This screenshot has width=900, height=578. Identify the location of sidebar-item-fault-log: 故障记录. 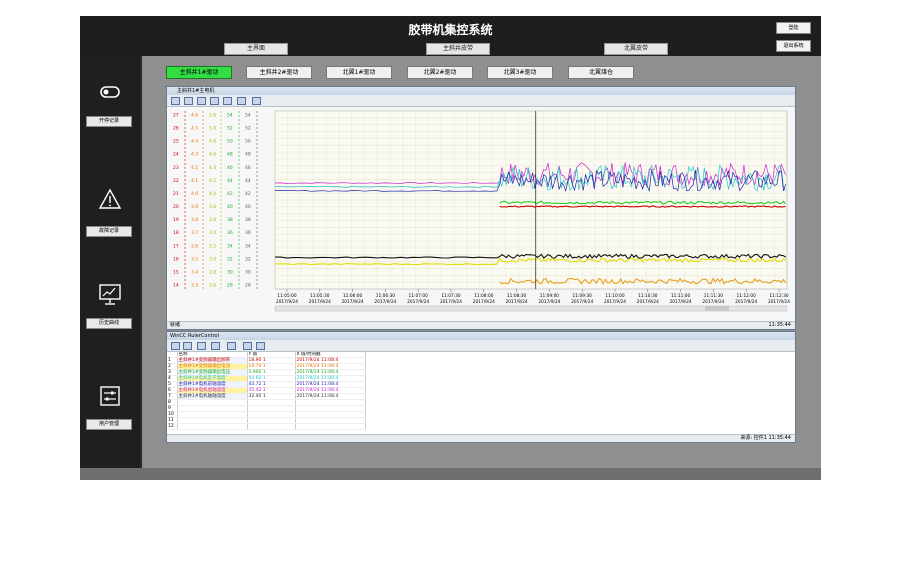
(109, 231).